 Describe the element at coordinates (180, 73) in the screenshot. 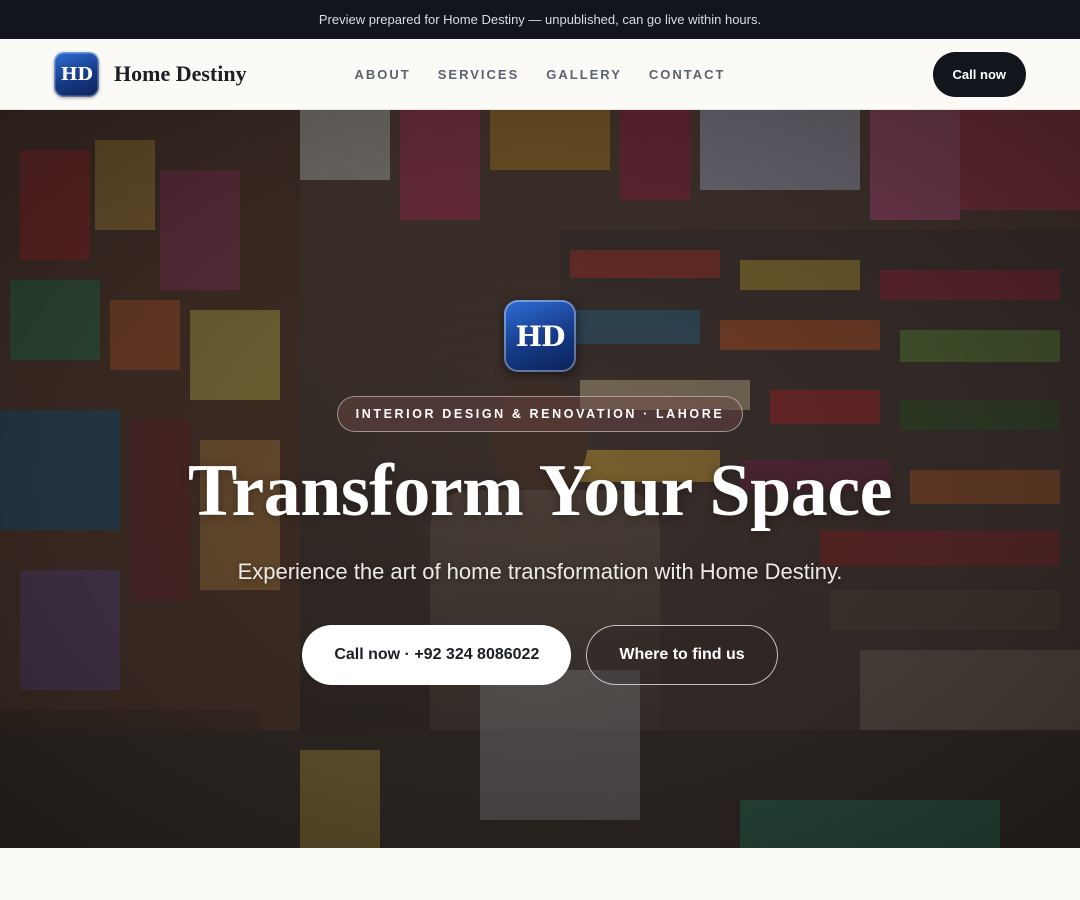

I see `brand-name: Home Destiny` at that location.